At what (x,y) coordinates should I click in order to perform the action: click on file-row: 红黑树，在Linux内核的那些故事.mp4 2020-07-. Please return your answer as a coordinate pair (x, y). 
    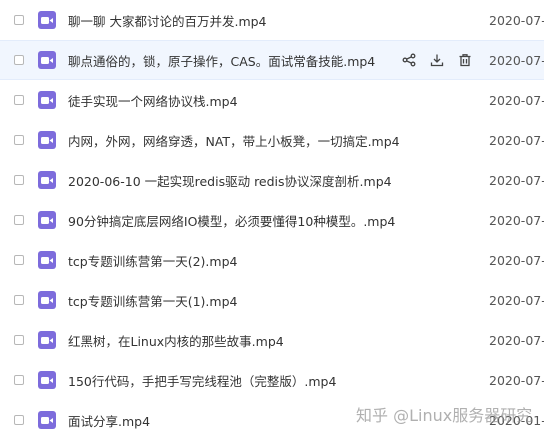
    Looking at the image, I should click on (272, 340).